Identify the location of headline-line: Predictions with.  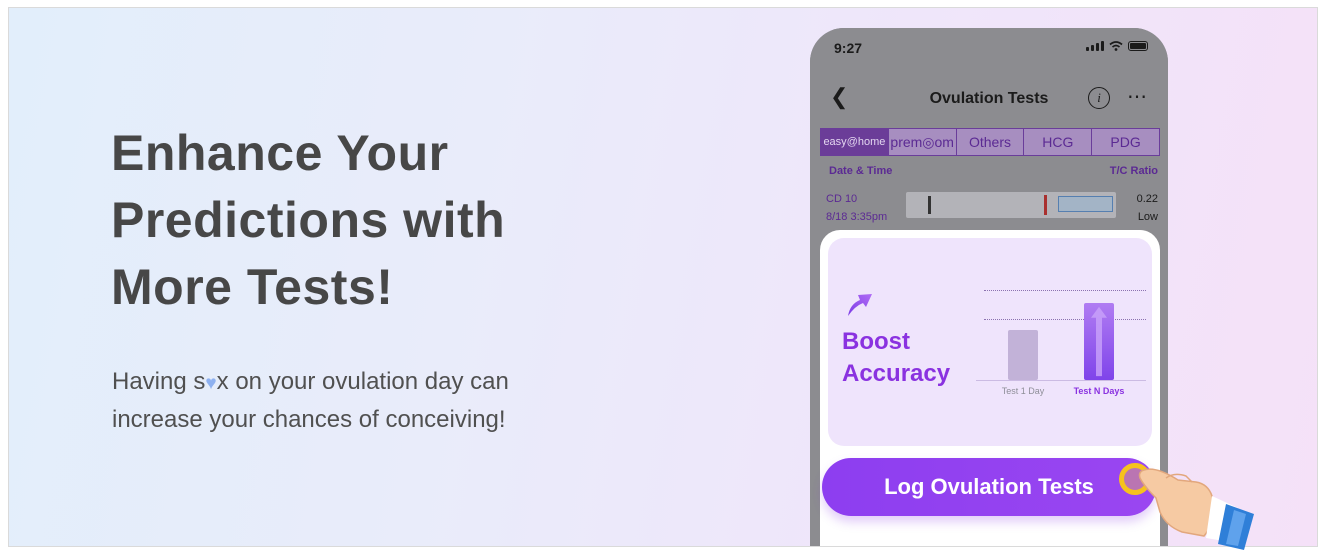
(308, 220).